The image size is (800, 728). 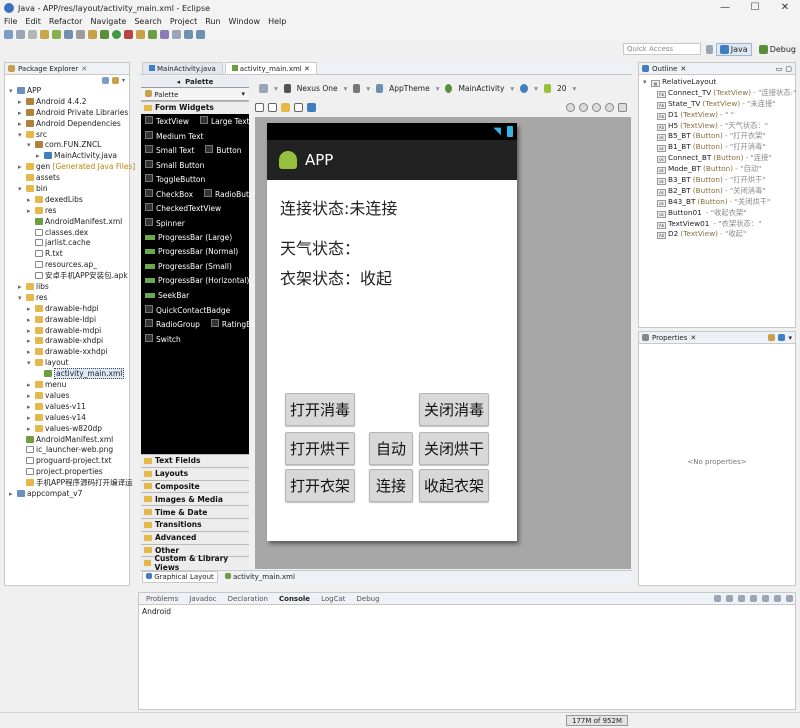 I want to click on package-explorer-tab: Package Explorer ✕, so click(x=67, y=69).